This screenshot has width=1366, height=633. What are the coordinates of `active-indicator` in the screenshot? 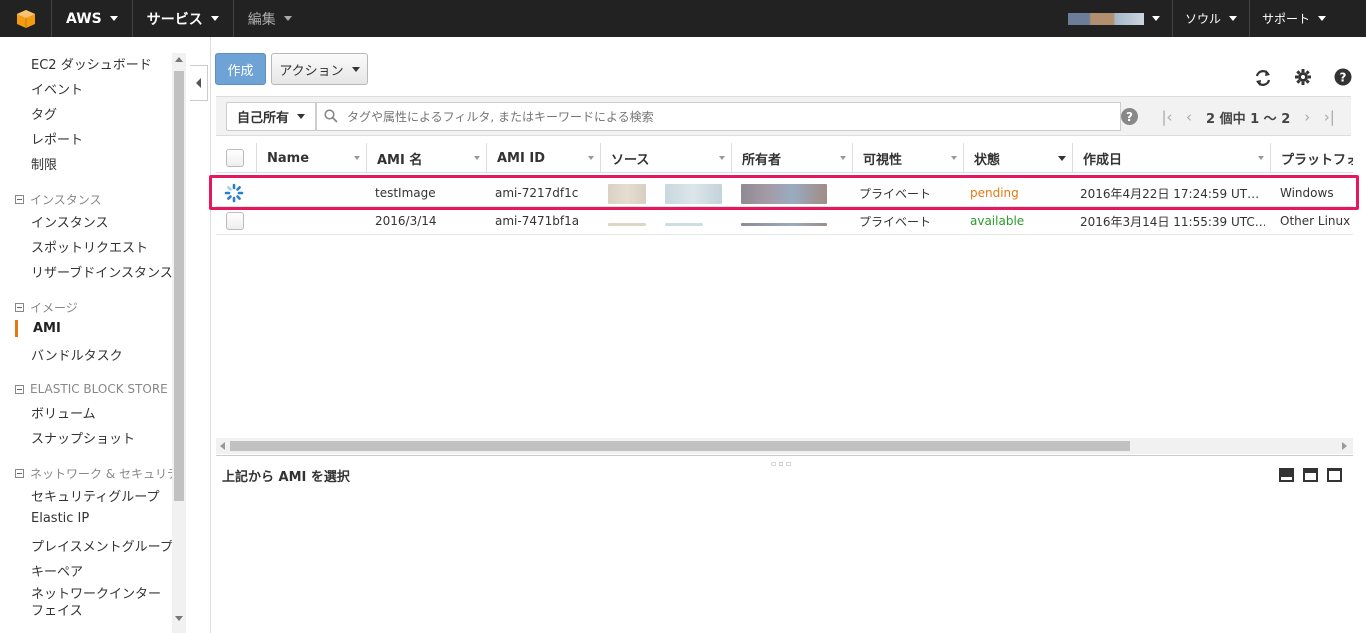 It's located at (16, 328).